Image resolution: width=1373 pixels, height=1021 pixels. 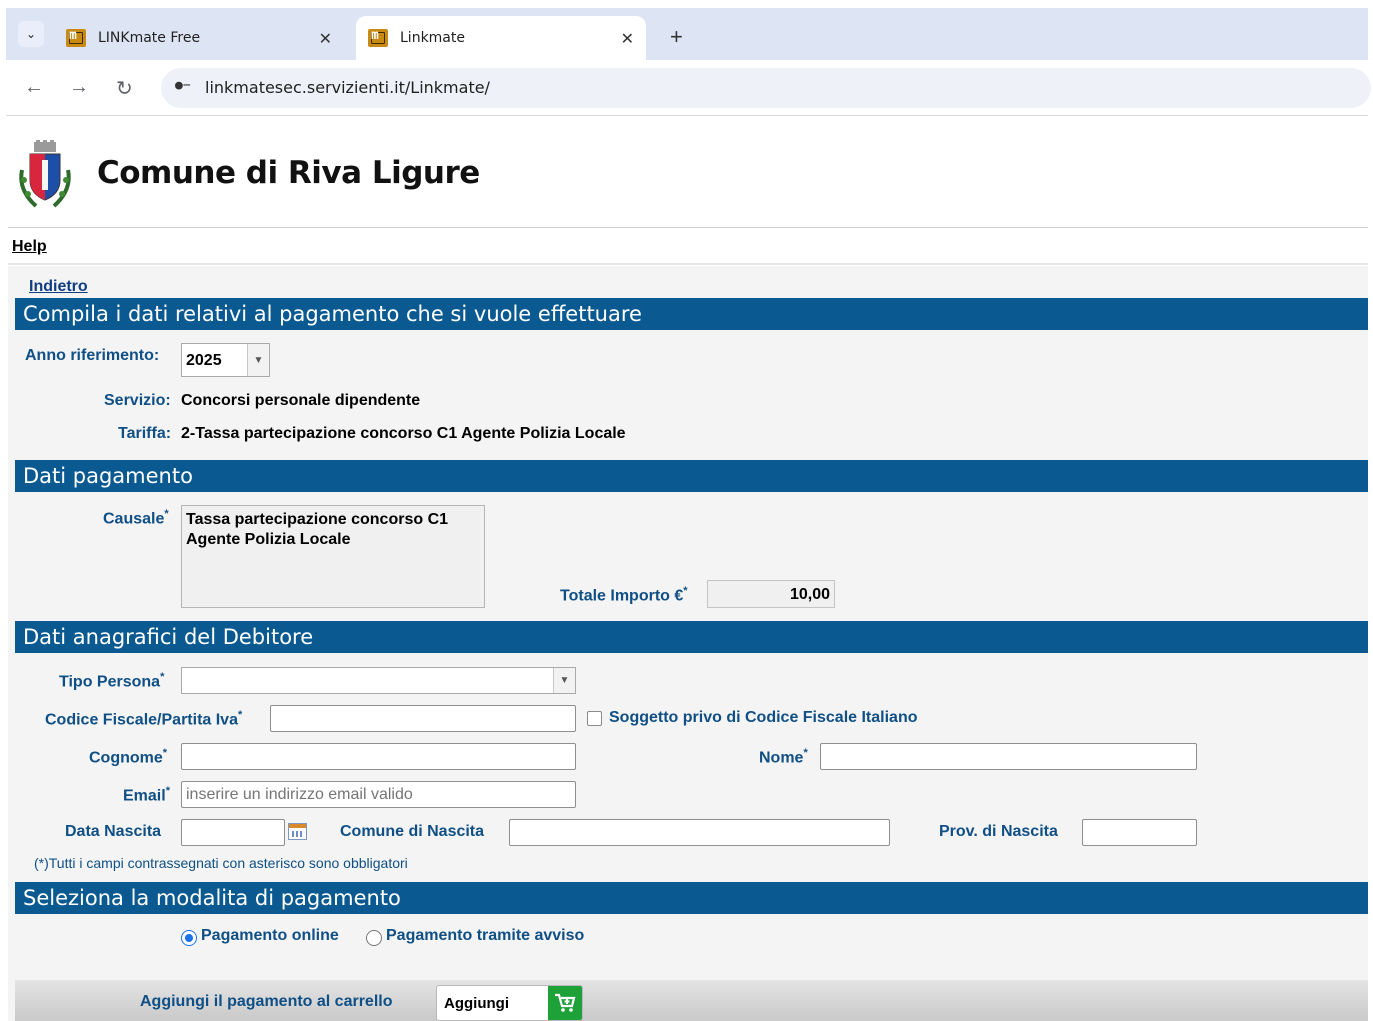 I want to click on comune-nascita-input, so click(x=699, y=832).